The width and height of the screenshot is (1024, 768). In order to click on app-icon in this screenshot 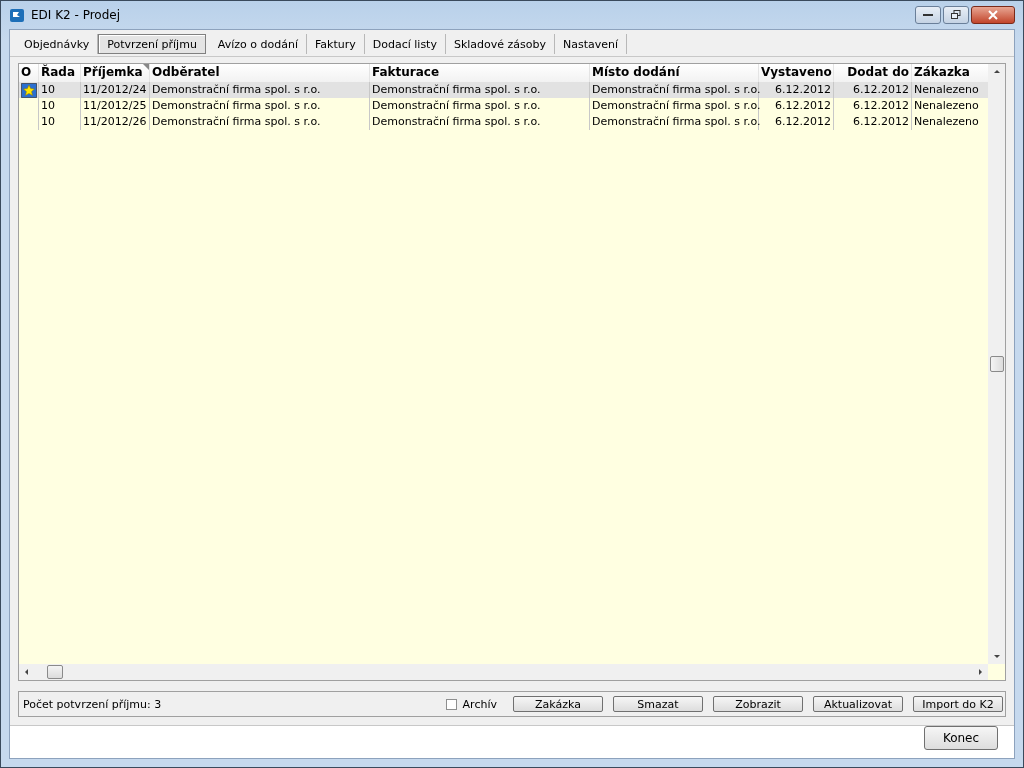, I will do `click(17, 15)`.